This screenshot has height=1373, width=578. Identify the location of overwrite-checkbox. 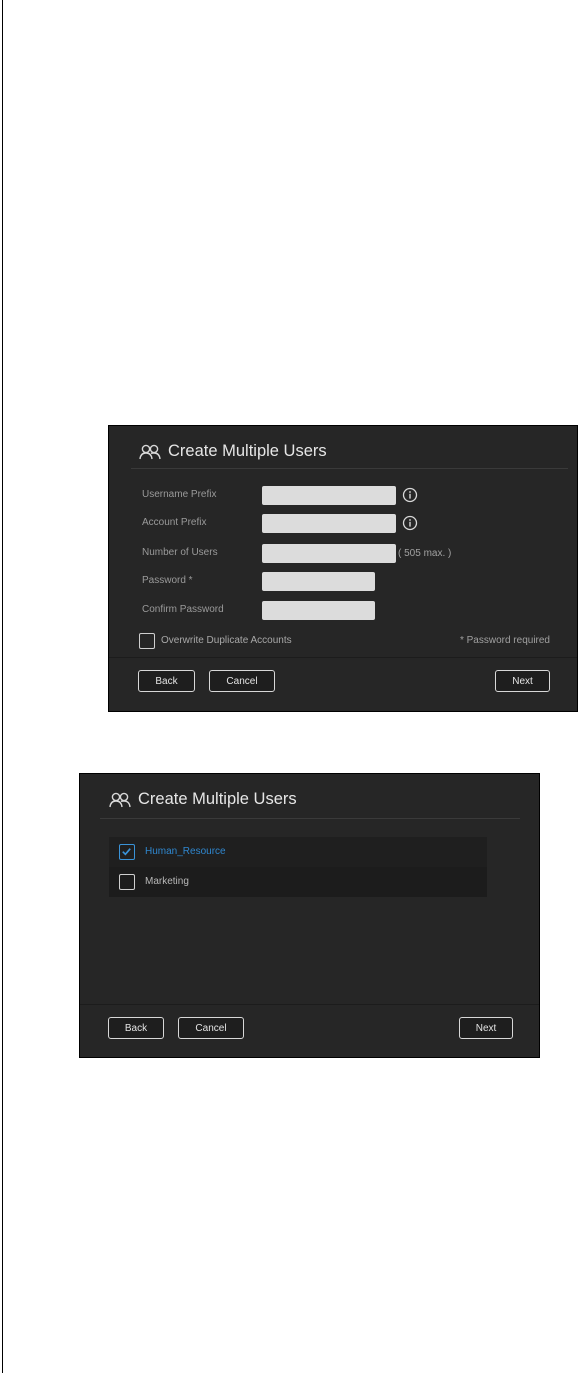
(147, 641).